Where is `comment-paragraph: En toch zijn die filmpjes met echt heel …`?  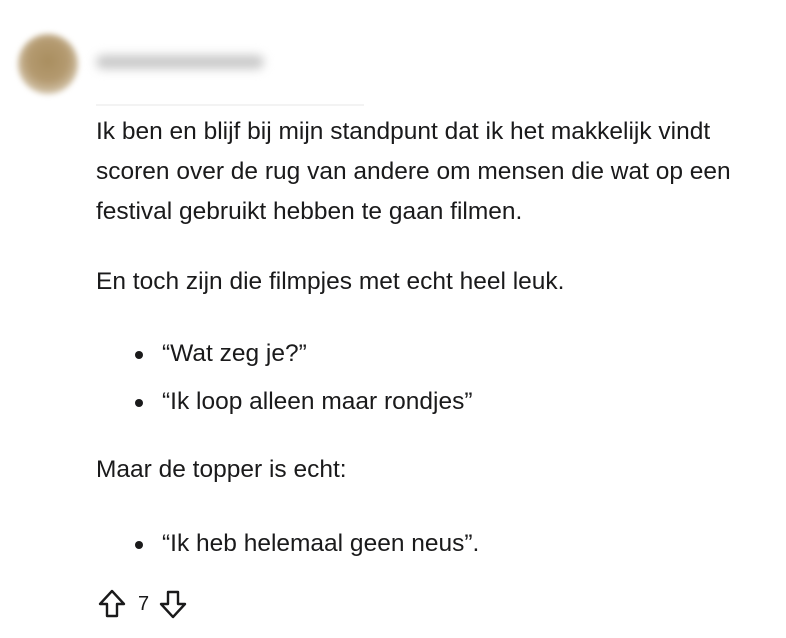 comment-paragraph: En toch zijn die filmpjes met echt heel … is located at coordinates (330, 281).